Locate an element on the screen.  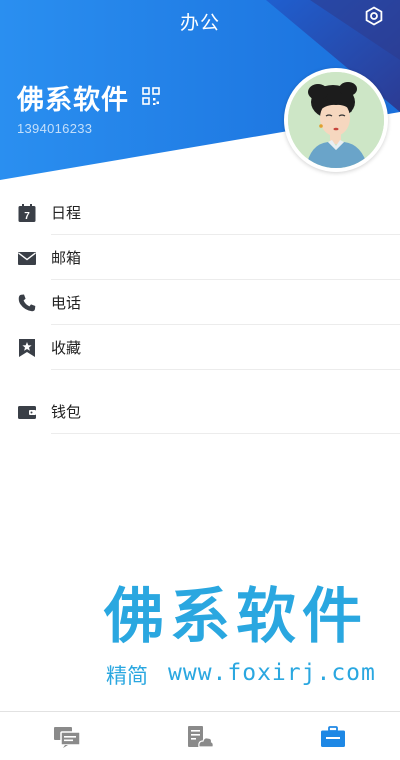
calendar-icon: 7 is located at coordinates (27, 213).